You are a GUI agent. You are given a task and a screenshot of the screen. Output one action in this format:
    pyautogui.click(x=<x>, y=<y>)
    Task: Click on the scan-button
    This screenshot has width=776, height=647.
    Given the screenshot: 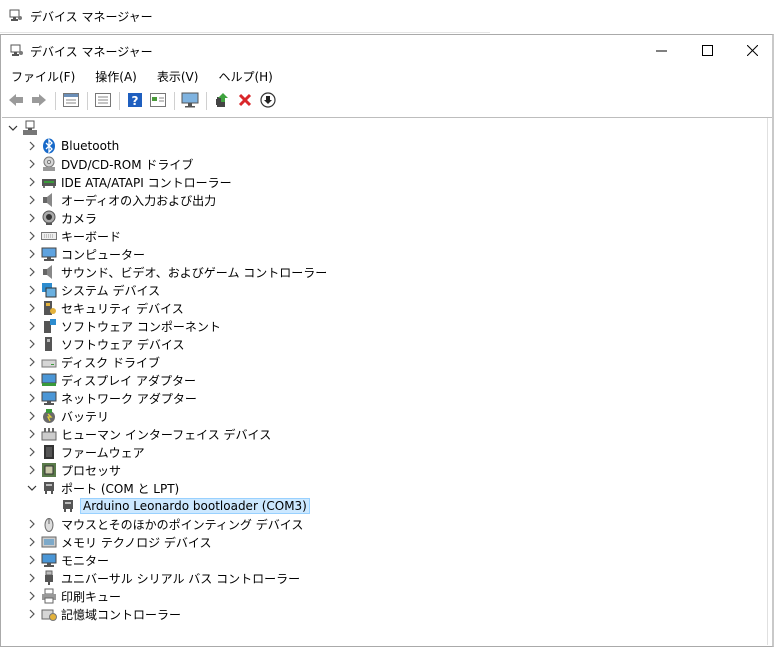 What is the action you would take?
    pyautogui.click(x=268, y=101)
    